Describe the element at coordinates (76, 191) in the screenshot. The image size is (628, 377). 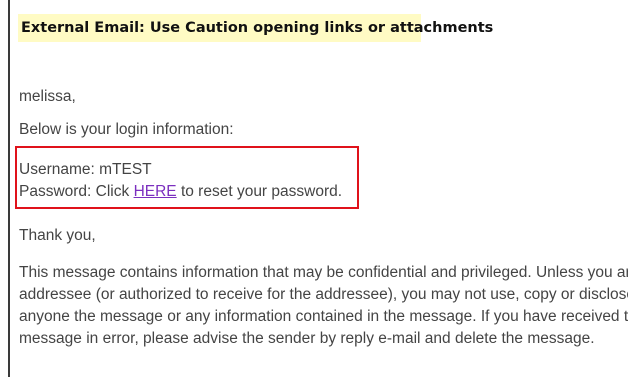
I see `password-prefix: Password: Click` at that location.